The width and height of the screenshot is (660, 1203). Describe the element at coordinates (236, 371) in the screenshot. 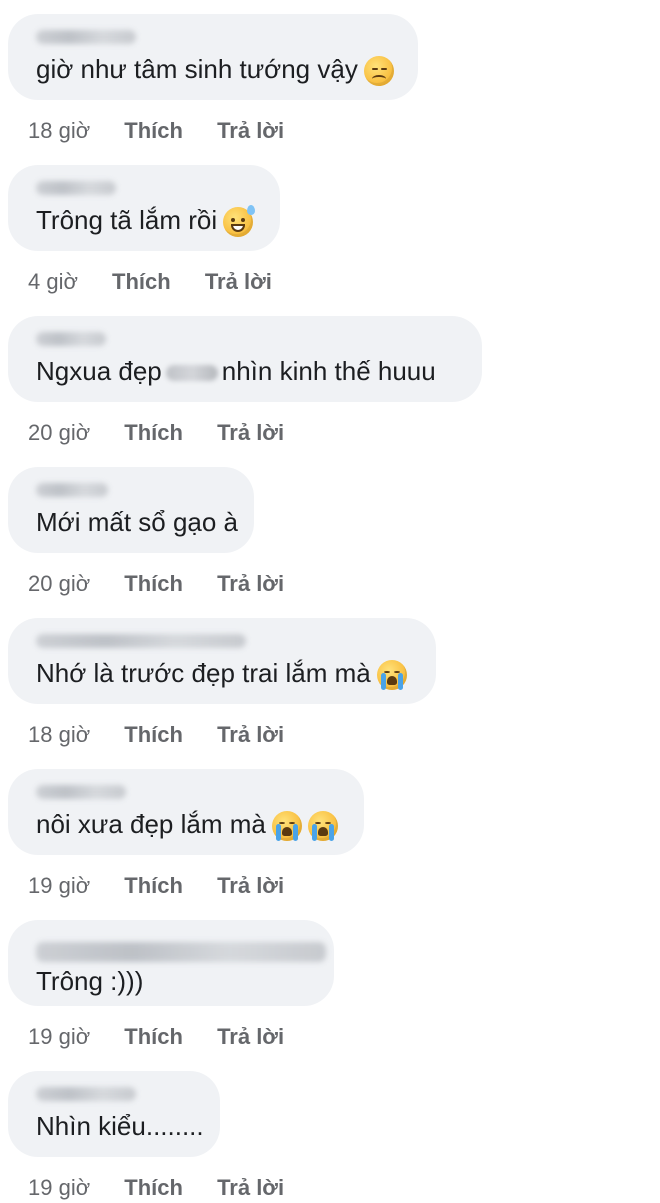

I see `comment-text: Ngxua đẹp nhìn kinh thế huuu` at that location.